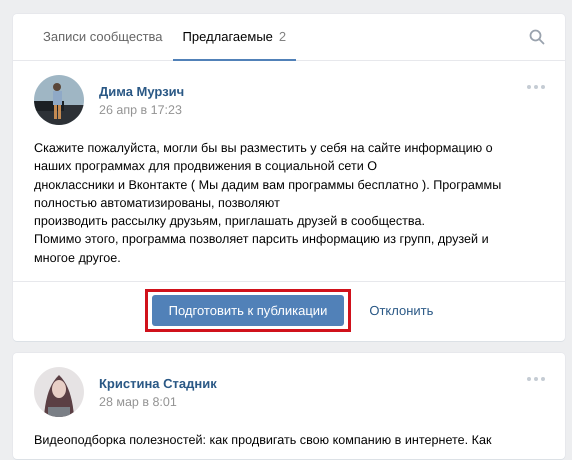 This screenshot has height=460, width=572. I want to click on post-text: Видеоподборка полезностей: как продвигать свою компанию в интернете. Как, so click(263, 441).